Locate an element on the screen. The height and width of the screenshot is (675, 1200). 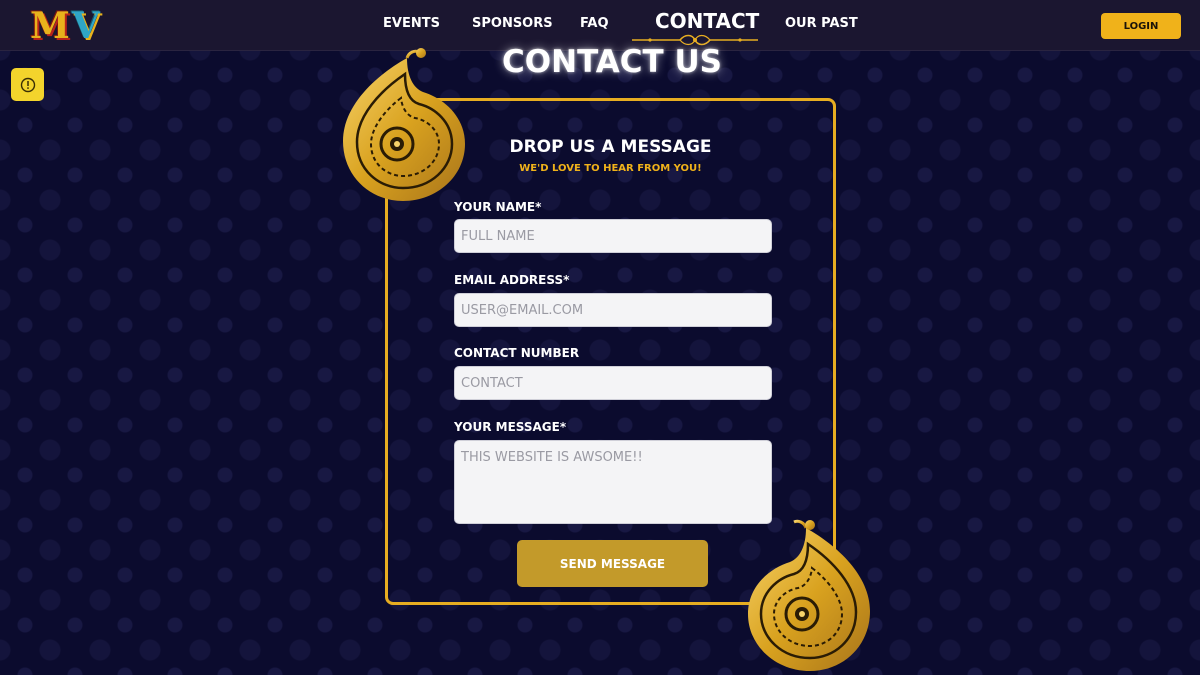
logo-letter-v: V is located at coordinates (85, 26).